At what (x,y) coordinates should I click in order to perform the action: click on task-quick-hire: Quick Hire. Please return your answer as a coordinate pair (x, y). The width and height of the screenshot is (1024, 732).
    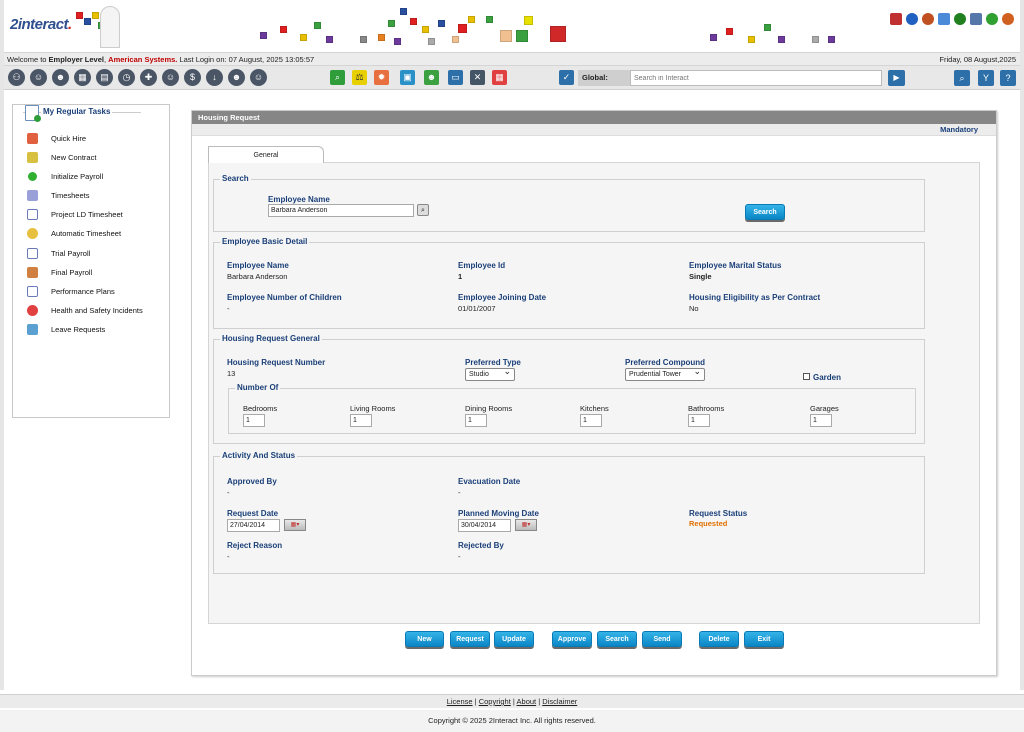
    Looking at the image, I should click on (97, 139).